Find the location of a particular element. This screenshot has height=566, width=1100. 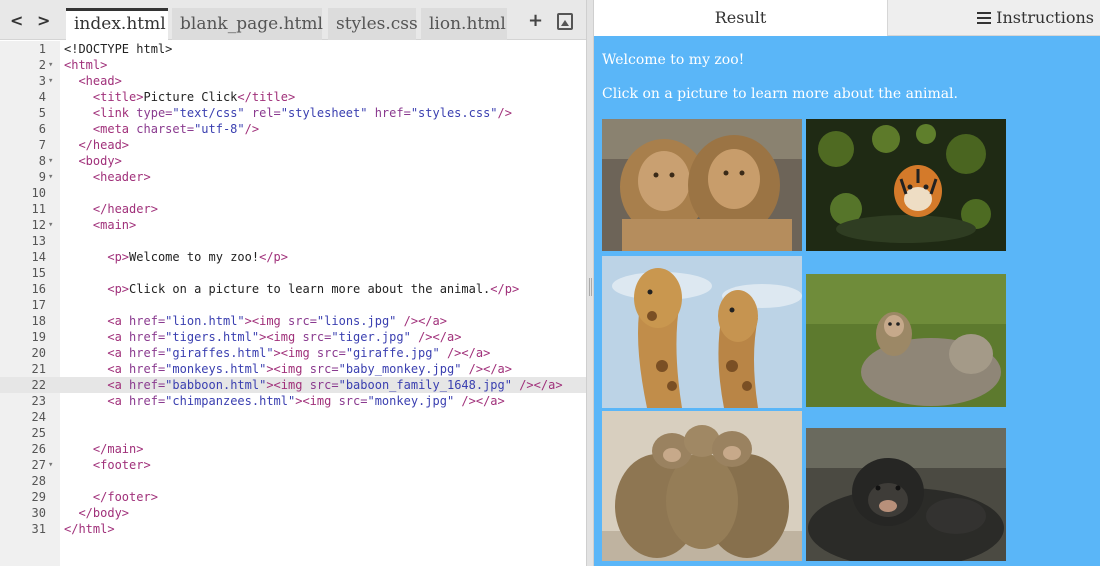

tab-blank-page-html: blank_page.html is located at coordinates (247, 24).